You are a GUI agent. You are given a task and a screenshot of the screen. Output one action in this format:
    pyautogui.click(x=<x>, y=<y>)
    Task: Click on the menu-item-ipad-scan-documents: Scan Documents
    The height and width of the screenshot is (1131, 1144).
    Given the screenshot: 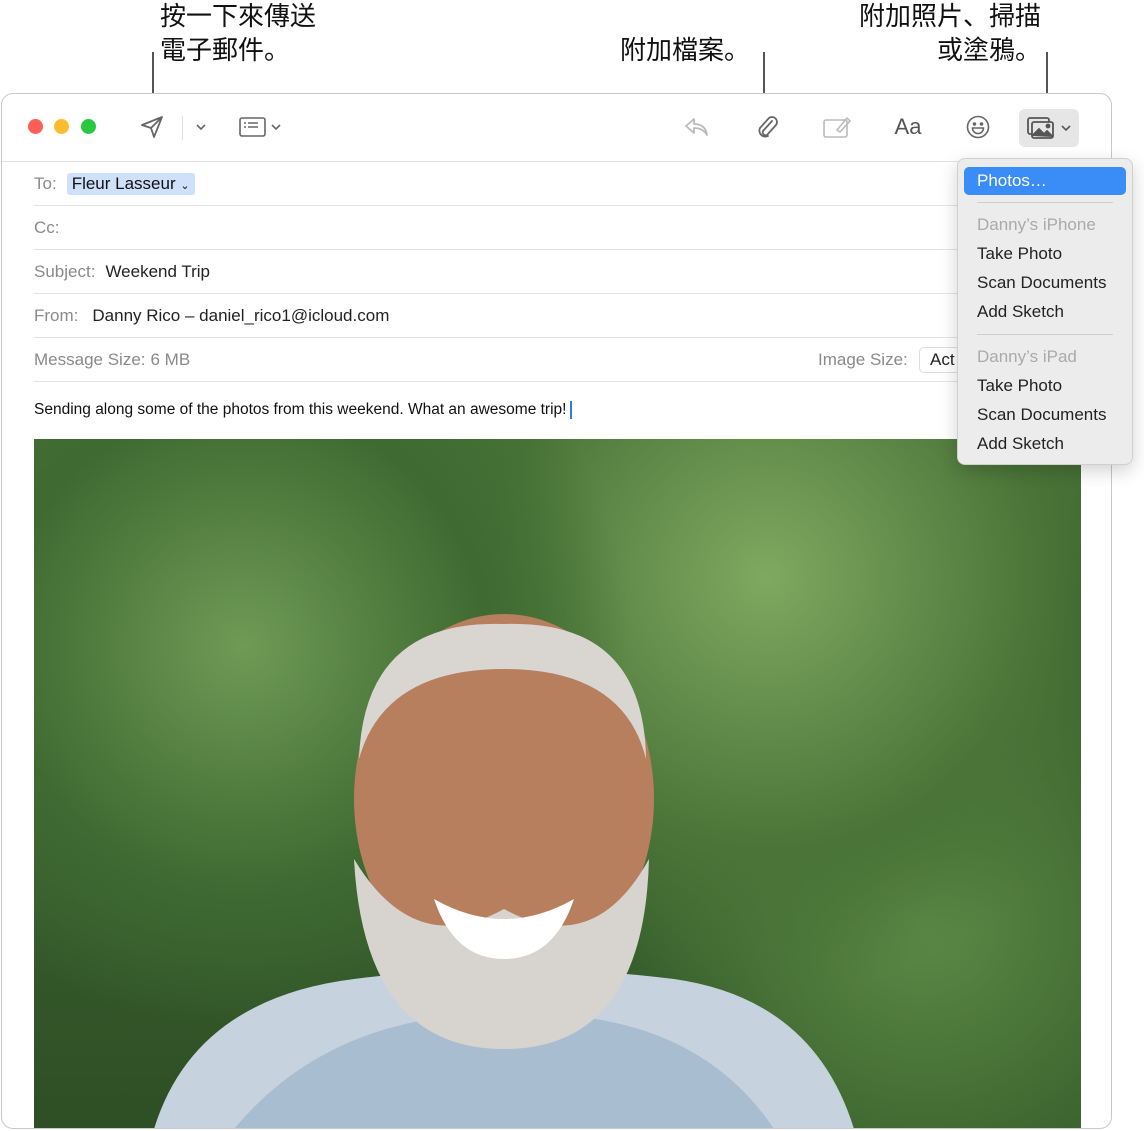 What is the action you would take?
    pyautogui.click(x=1041, y=415)
    